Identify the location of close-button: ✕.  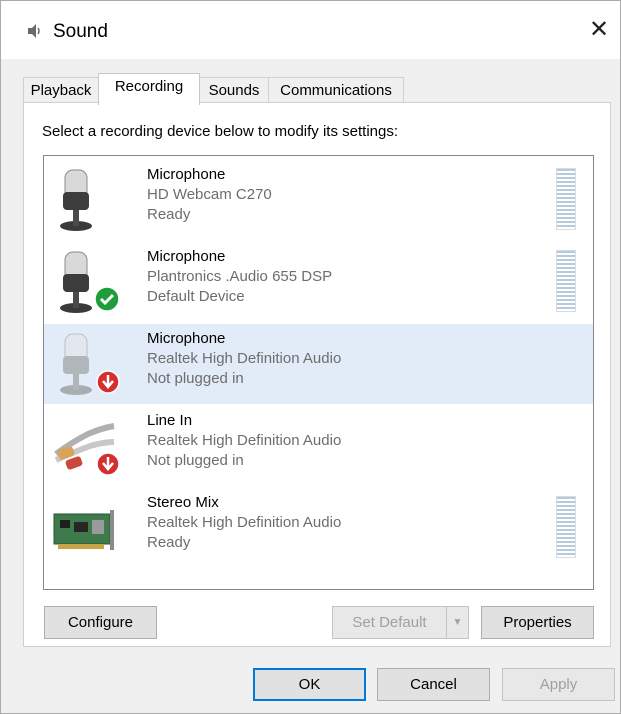
(599, 30).